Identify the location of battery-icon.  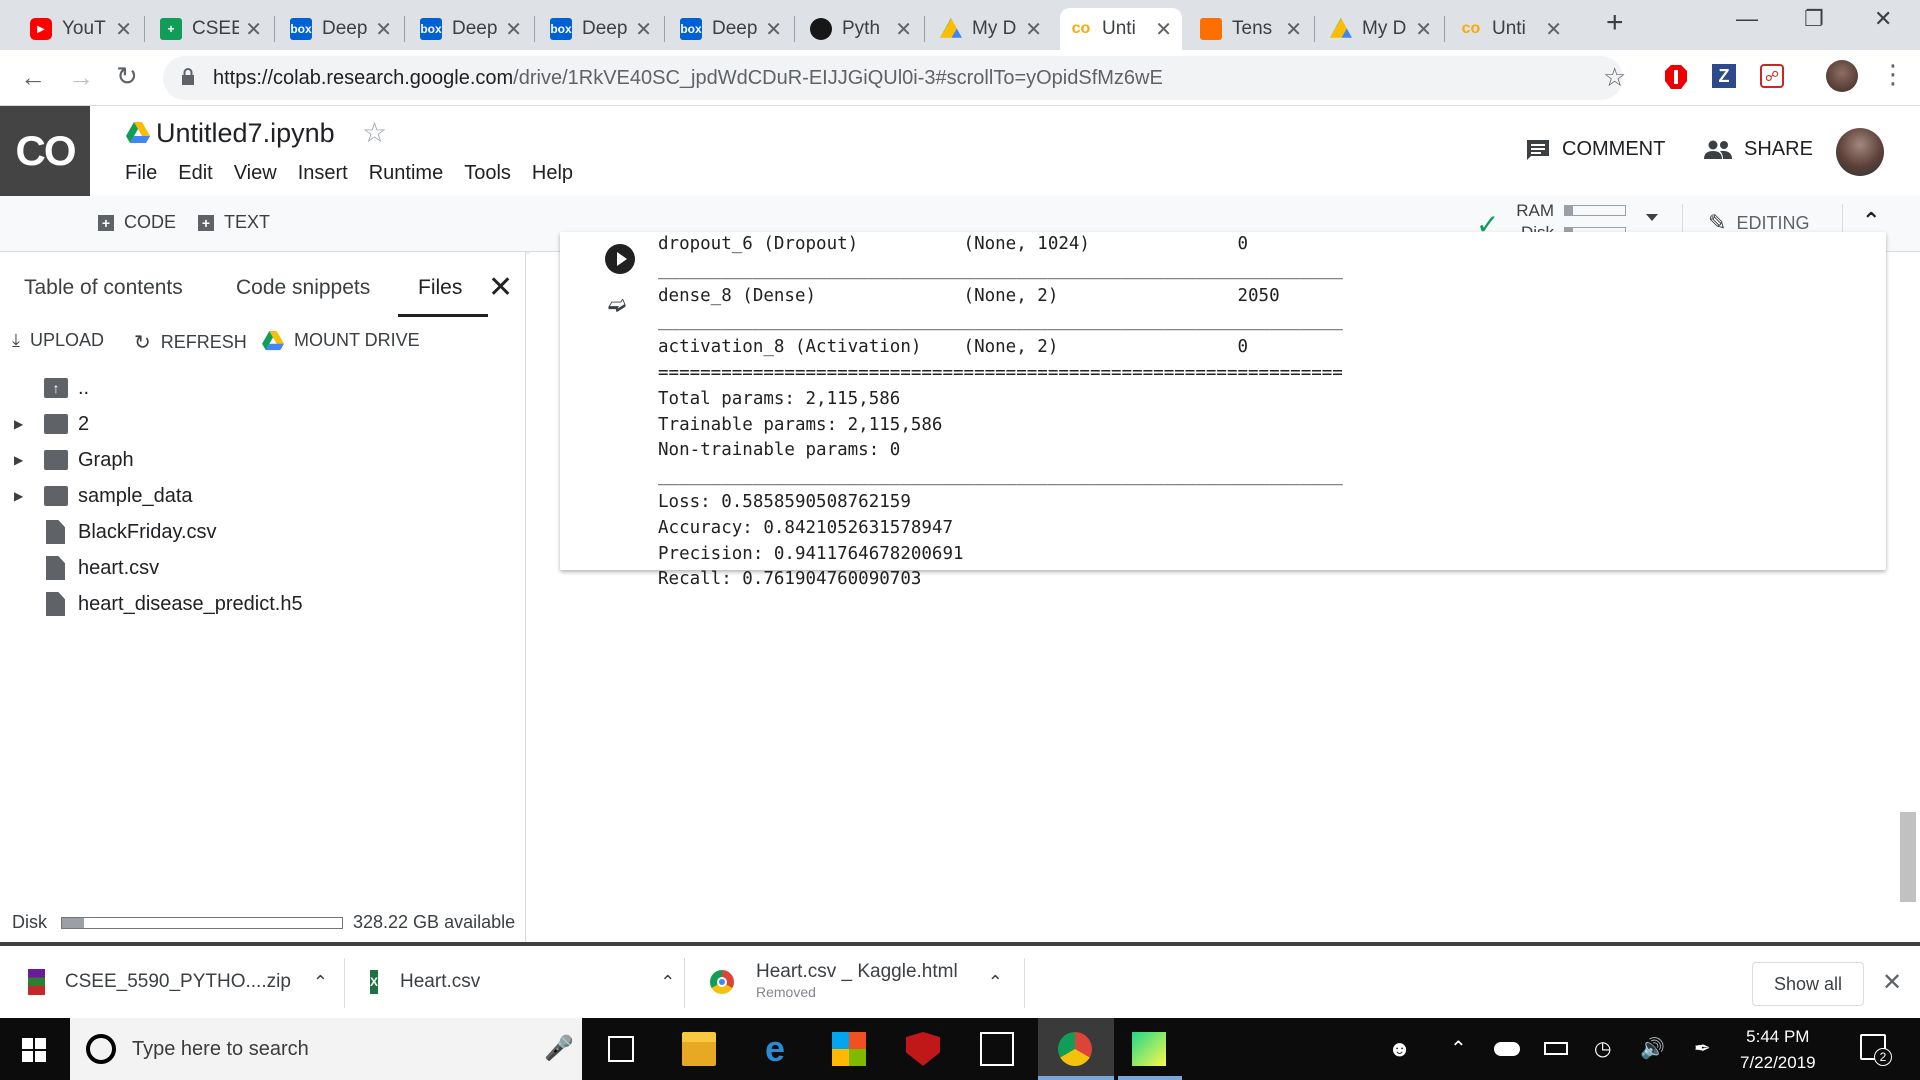
(1556, 1048).